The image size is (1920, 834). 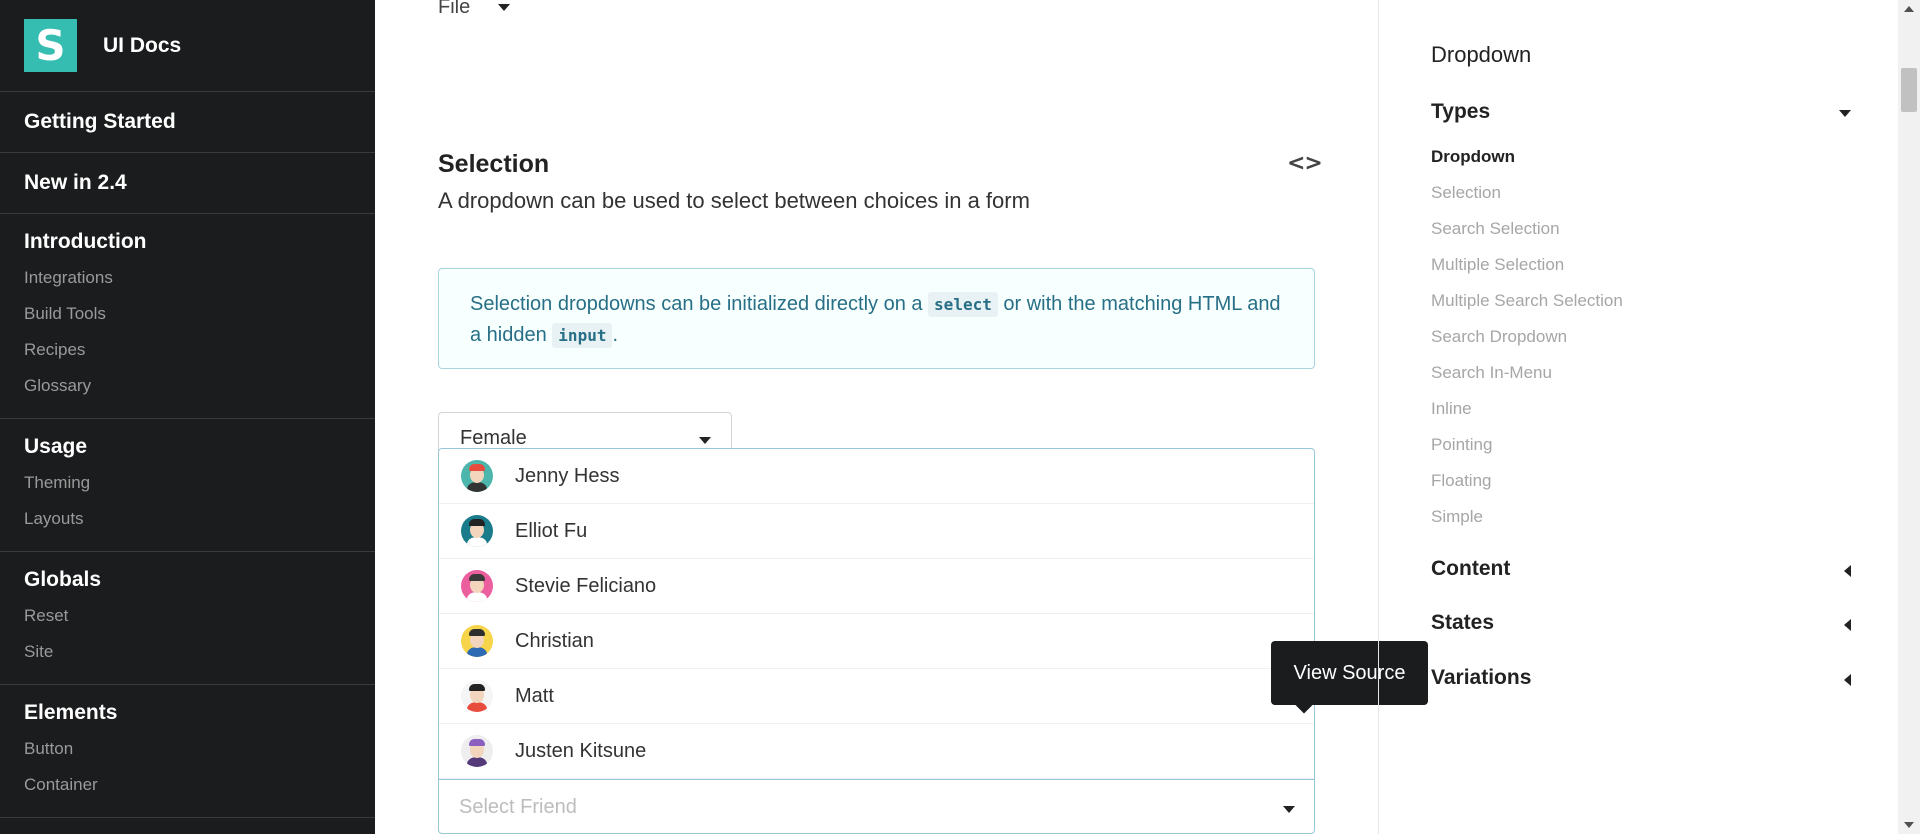 What do you see at coordinates (1527, 265) in the screenshot?
I see `toc-item-multiple-selection: Multiple Selection` at bounding box center [1527, 265].